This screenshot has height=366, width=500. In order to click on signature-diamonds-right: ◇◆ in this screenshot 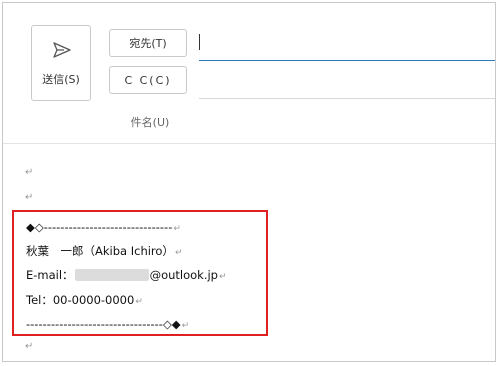, I will do `click(171, 324)`.